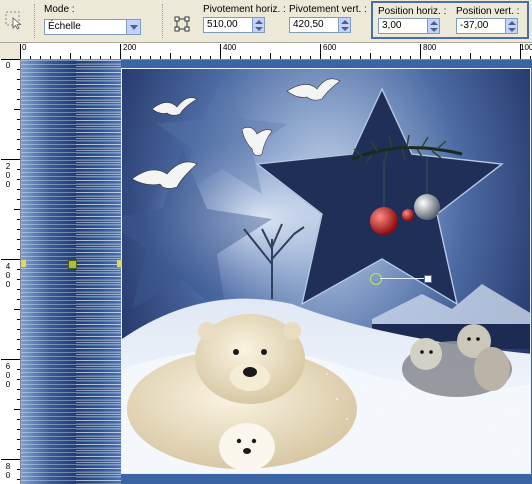 The height and width of the screenshot is (484, 532). I want to click on scale-handle-right-edge, so click(119, 263).